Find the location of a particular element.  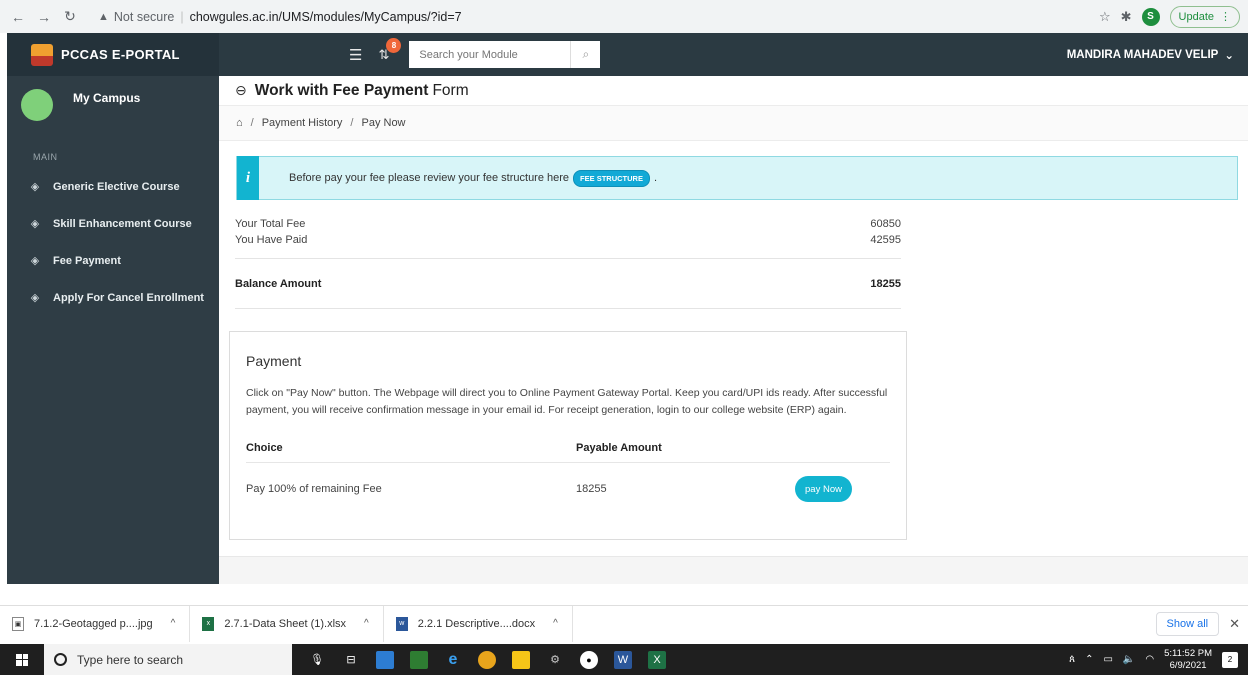

excel-file-icon: x is located at coordinates (208, 623).